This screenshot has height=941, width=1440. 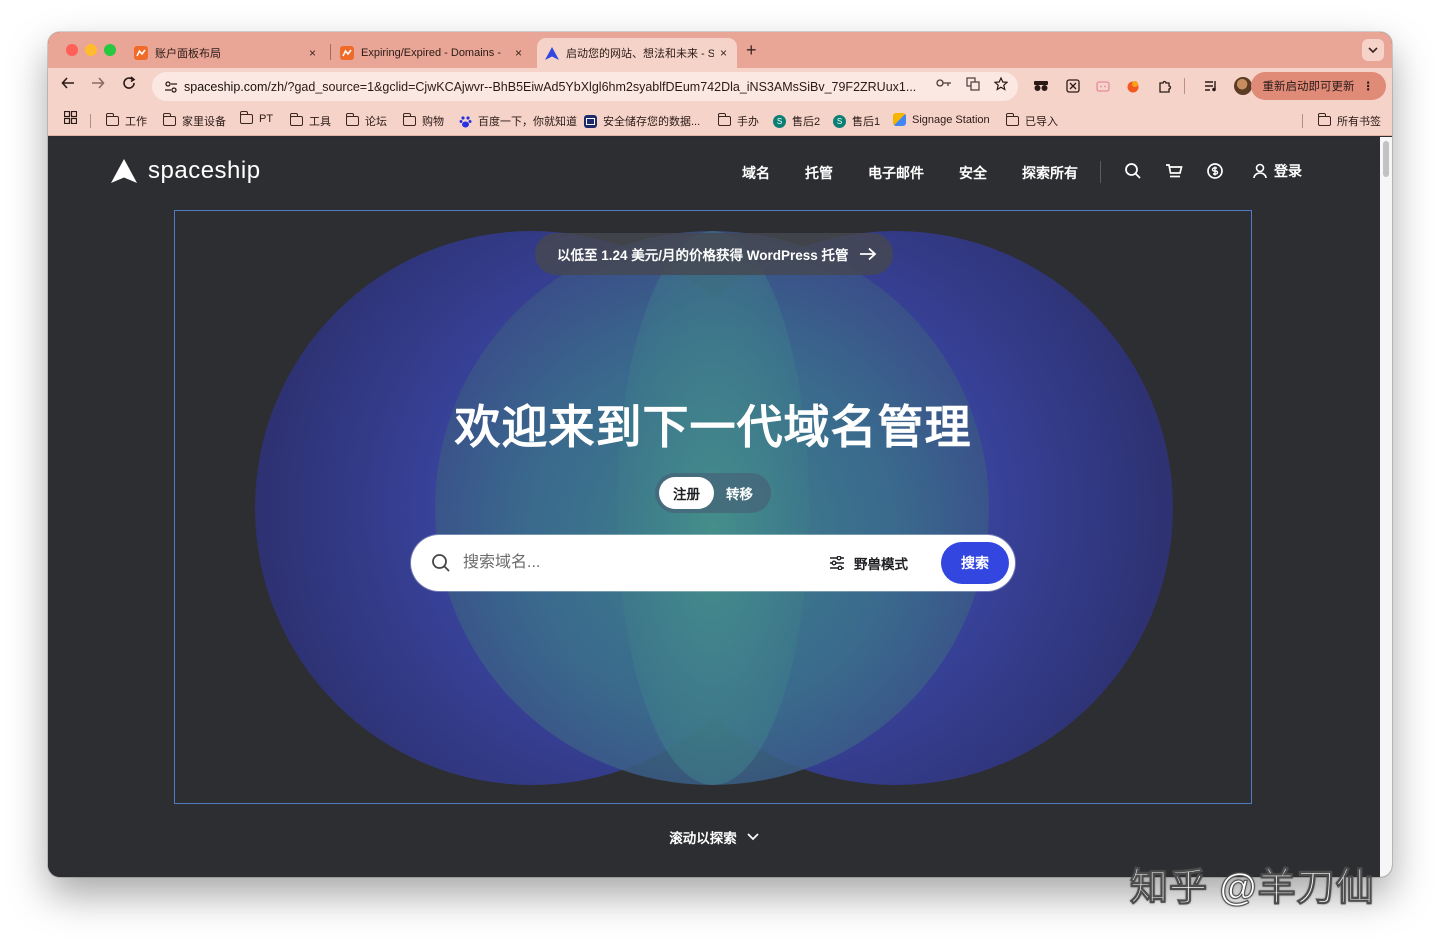 What do you see at coordinates (1369, 86) in the screenshot?
I see `more-menu-icon: ⋮` at bounding box center [1369, 86].